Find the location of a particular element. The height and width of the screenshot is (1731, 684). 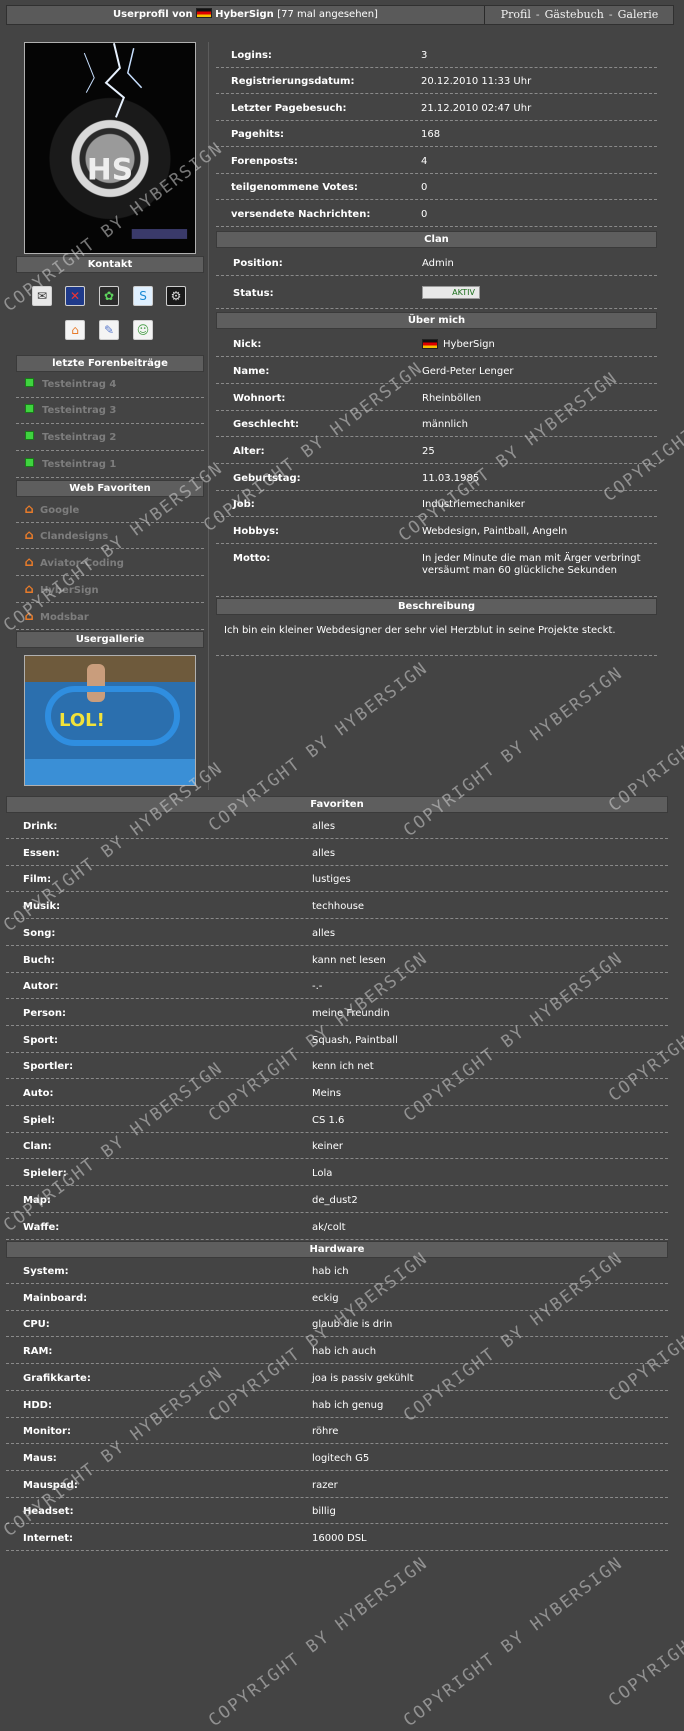

web-link: Modsbar is located at coordinates (64, 617).